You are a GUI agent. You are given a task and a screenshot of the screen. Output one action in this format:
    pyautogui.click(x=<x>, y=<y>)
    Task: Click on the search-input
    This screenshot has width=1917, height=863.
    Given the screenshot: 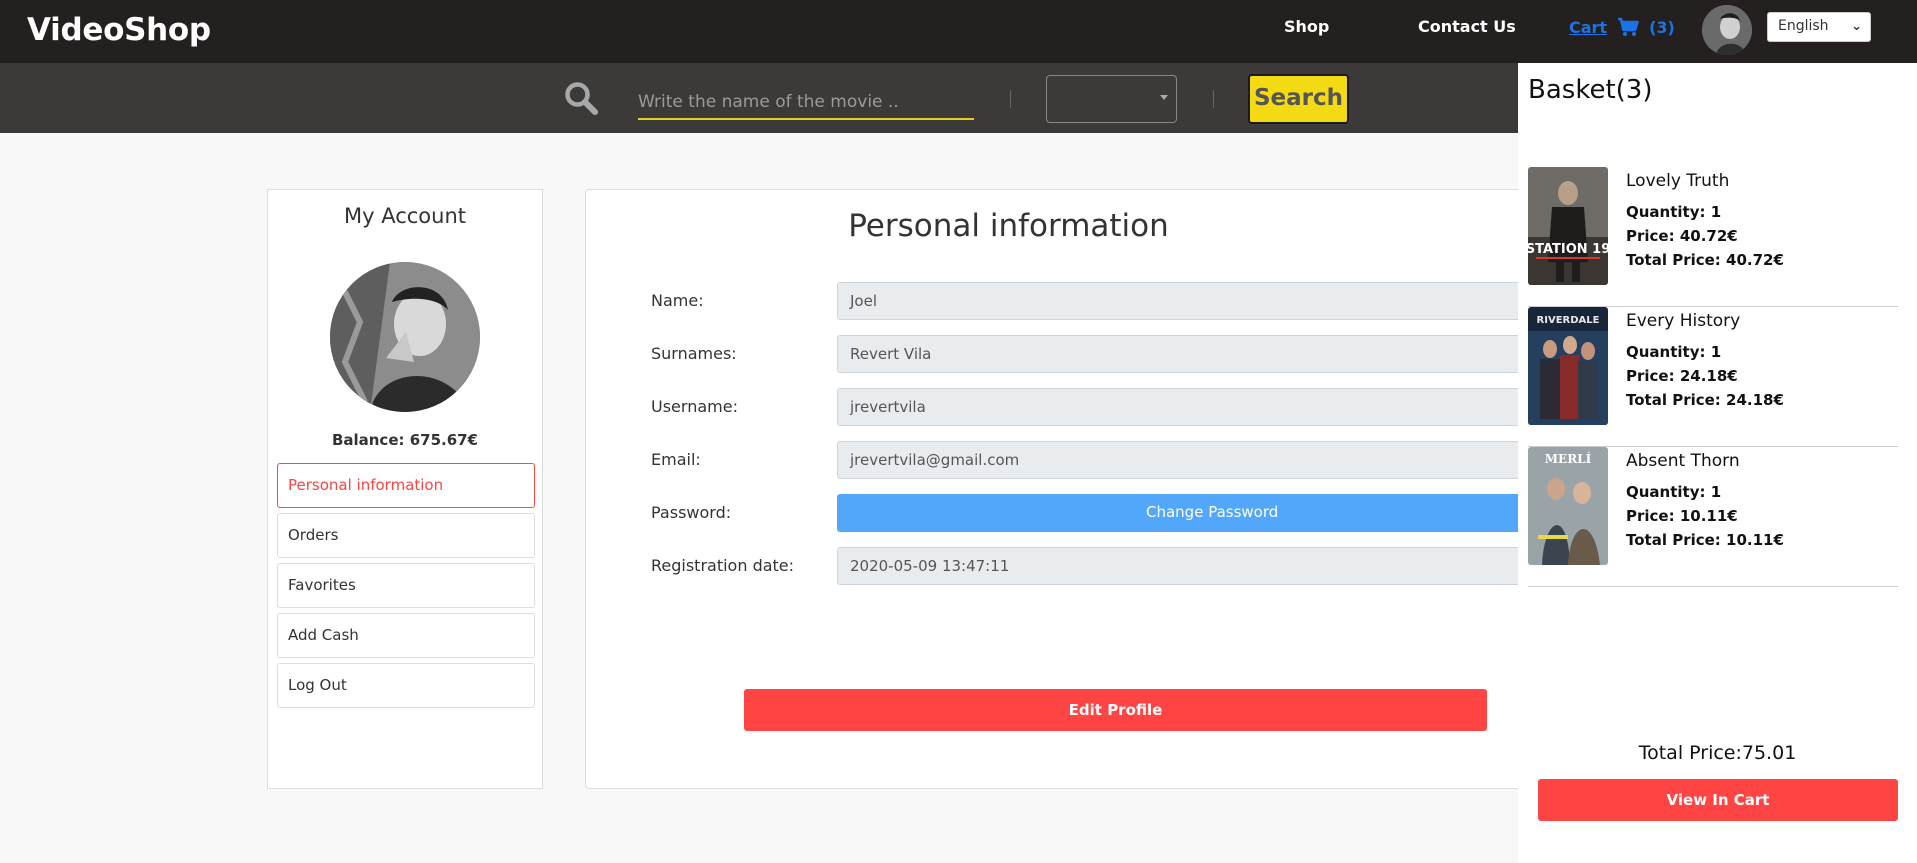 What is the action you would take?
    pyautogui.click(x=806, y=100)
    